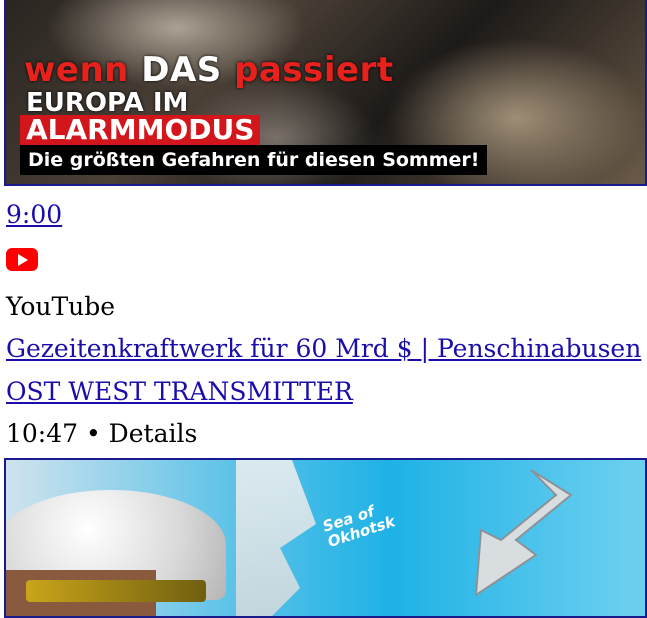 The width and height of the screenshot is (647, 618). What do you see at coordinates (358, 524) in the screenshot?
I see `map-label: Sea of Okhotsk` at bounding box center [358, 524].